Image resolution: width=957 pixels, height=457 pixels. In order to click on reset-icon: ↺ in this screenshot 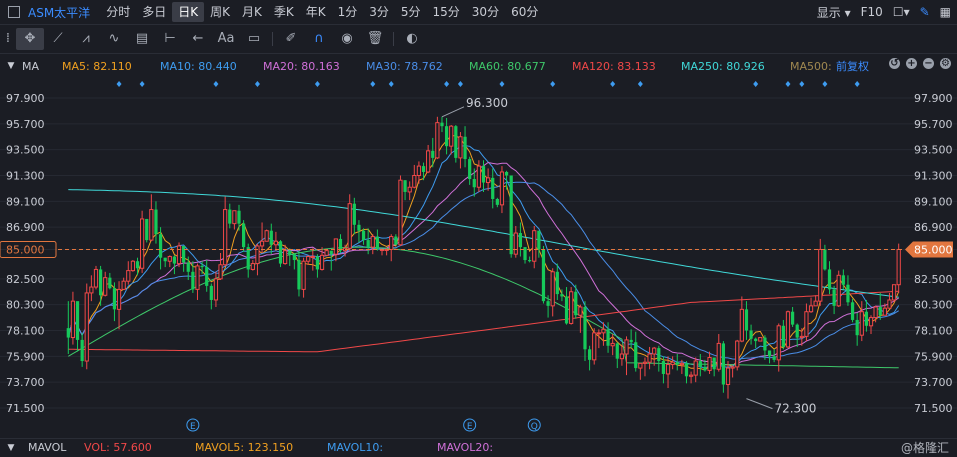, I will do `click(894, 63)`.